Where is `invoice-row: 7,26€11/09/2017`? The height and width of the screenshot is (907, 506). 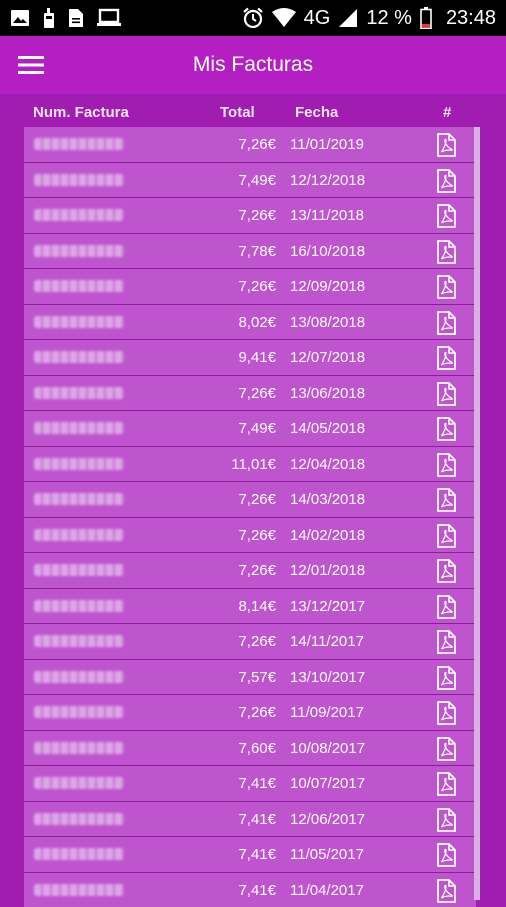
invoice-row: 7,26€11/09/2017 is located at coordinates (250, 713).